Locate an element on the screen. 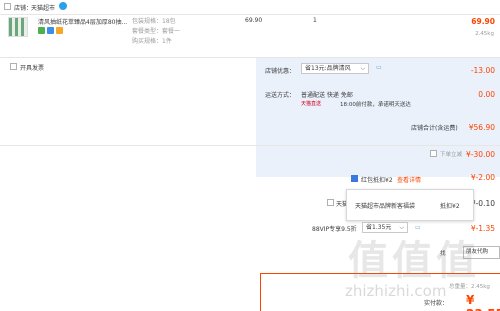 Image resolution: width=500 pixels, height=311 pixels. shop-row: 店铺： 天猫超市 is located at coordinates (250, 6).